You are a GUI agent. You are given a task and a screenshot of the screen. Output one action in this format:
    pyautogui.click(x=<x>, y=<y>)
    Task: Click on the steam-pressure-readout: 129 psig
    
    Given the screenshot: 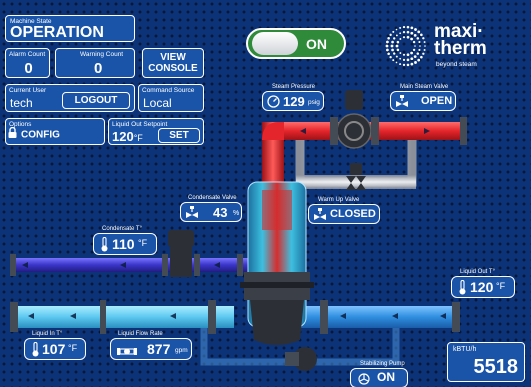 What is the action you would take?
    pyautogui.click(x=293, y=101)
    